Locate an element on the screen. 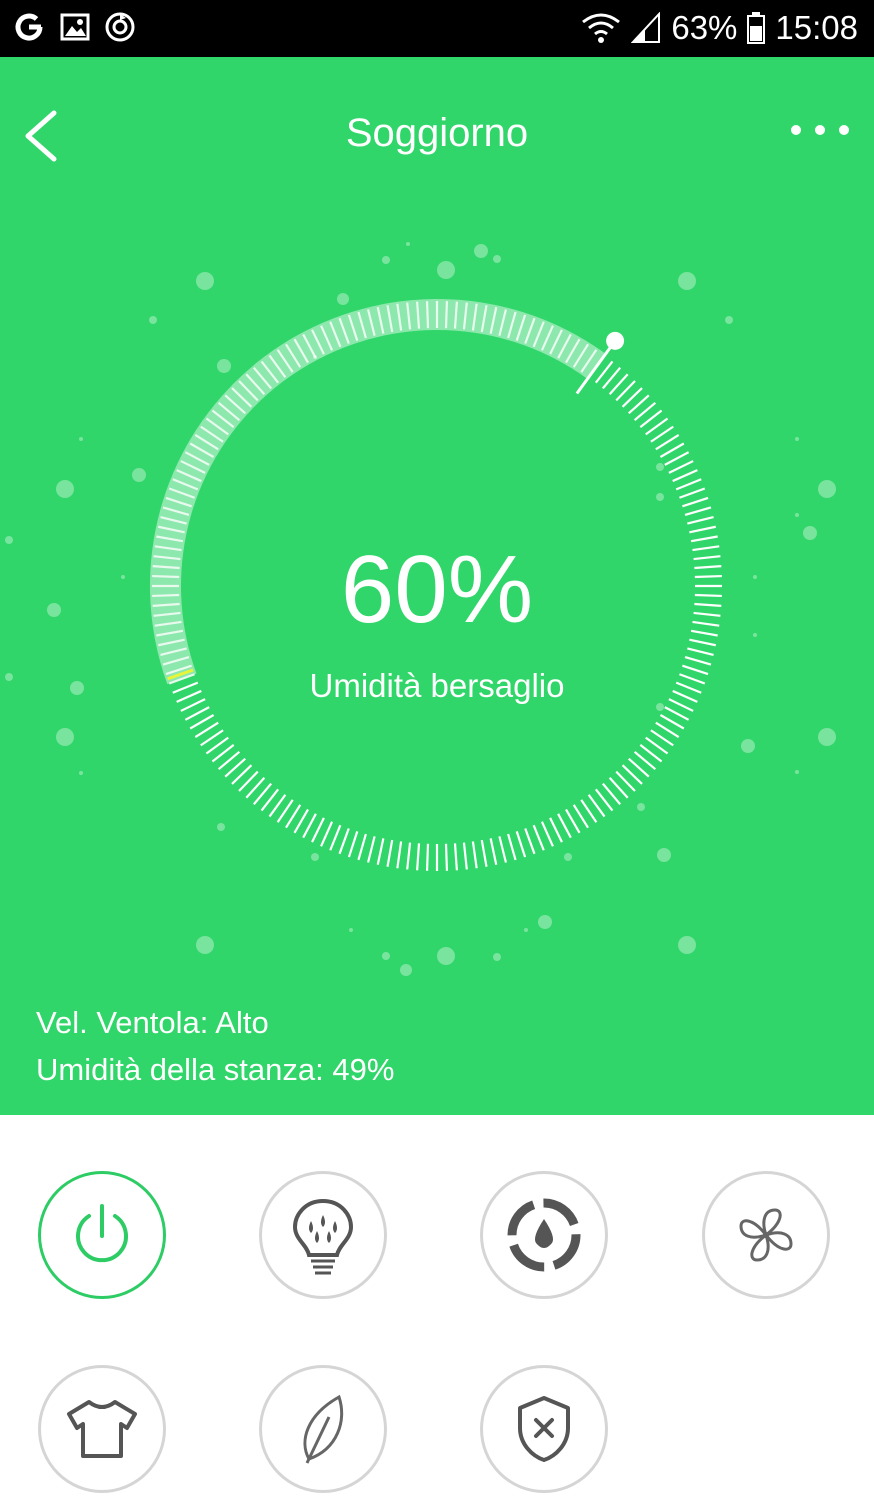  dial-handle-knob is located at coordinates (615, 340).